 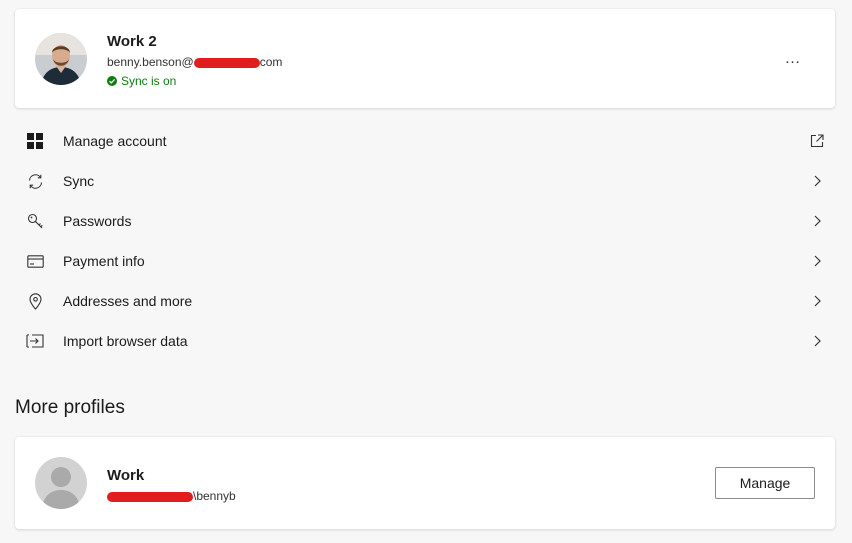 I want to click on menu-item-import-data: Import browser data, so click(x=426, y=341).